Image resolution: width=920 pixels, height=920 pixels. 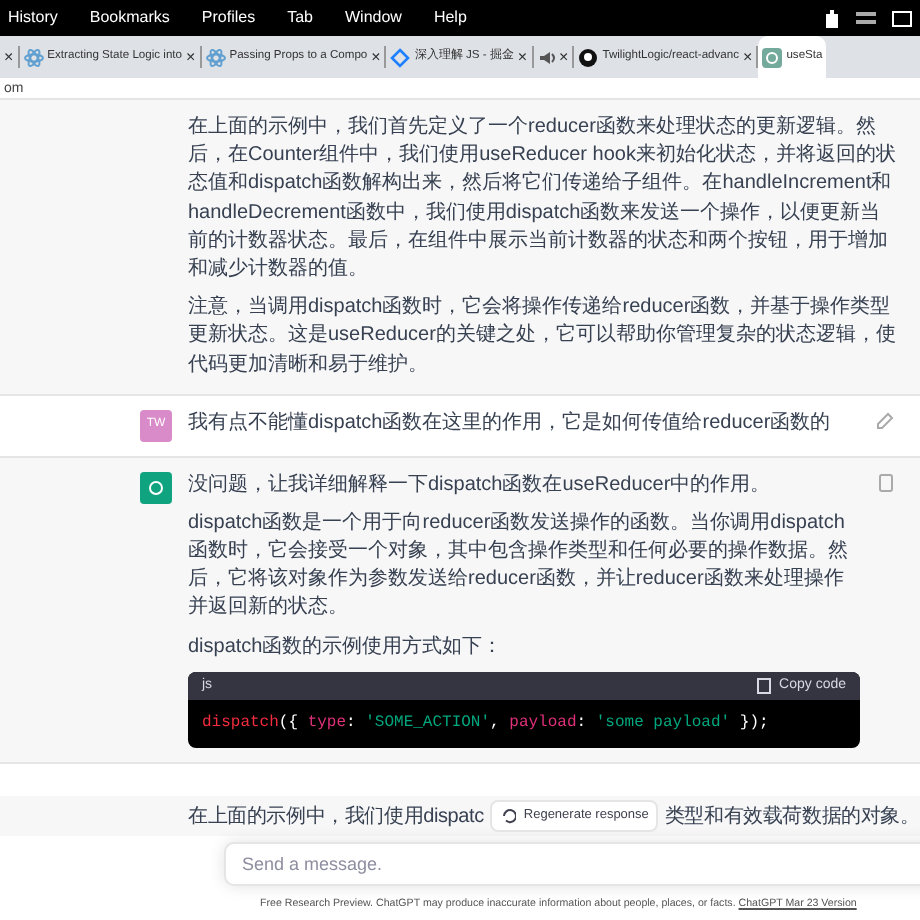 What do you see at coordinates (480, 485) in the screenshot?
I see `message-text: 没问题，让我详细解释一下dispatch函数在useReducer中的作用。` at bounding box center [480, 485].